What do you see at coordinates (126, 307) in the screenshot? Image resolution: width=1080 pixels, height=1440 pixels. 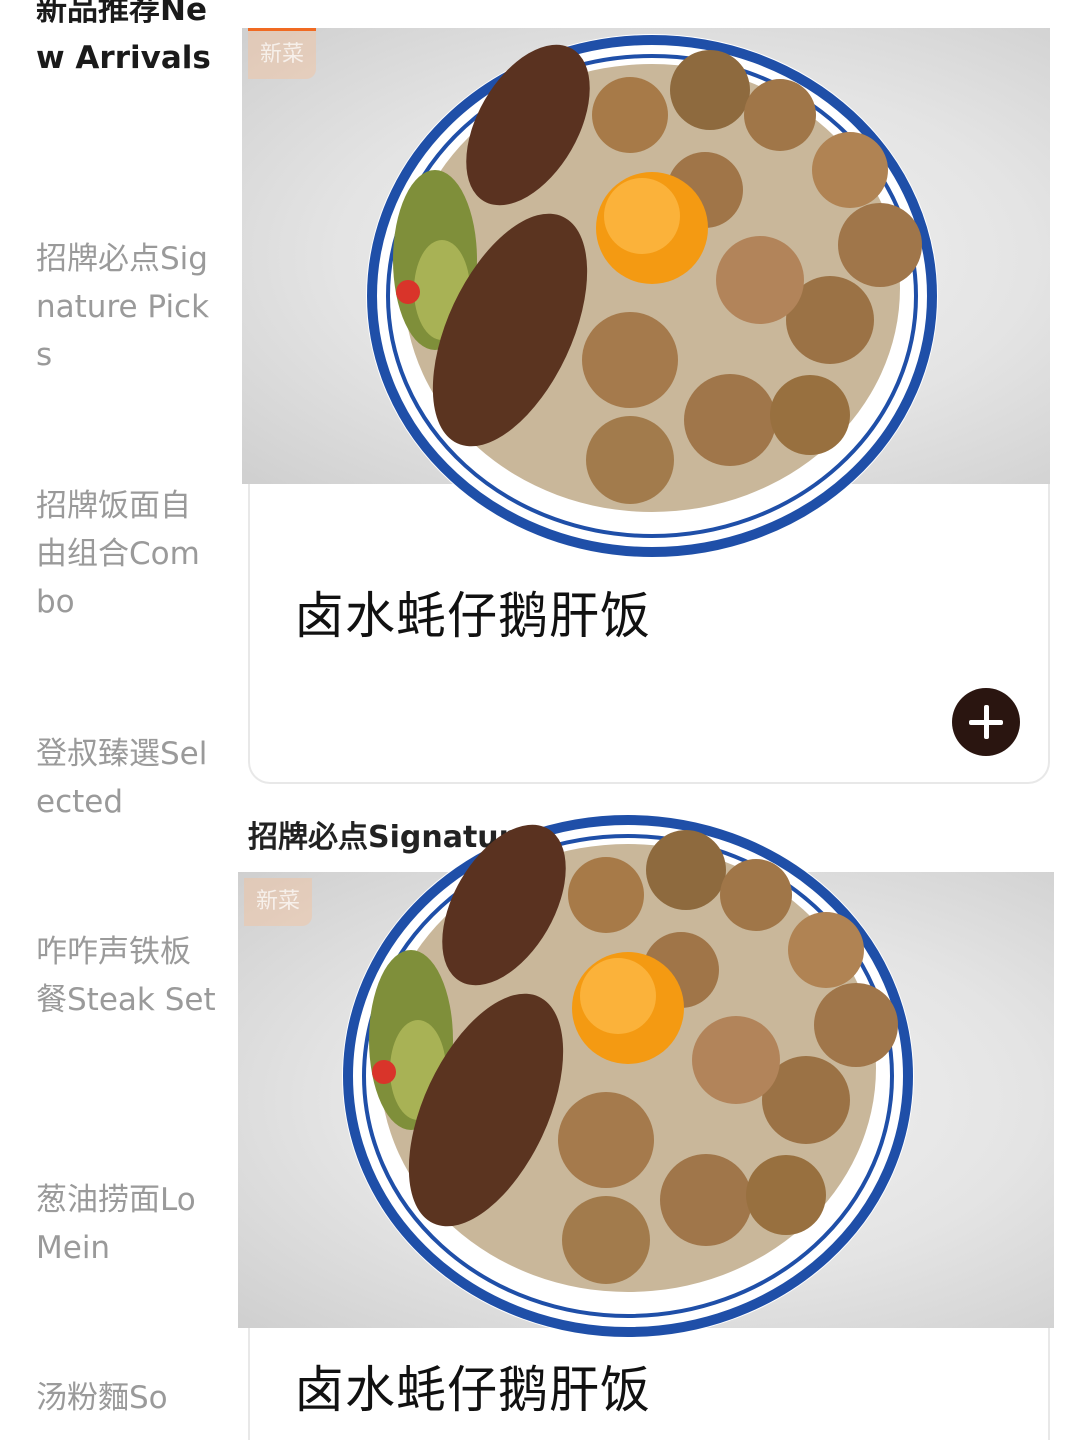 I see `sidebar-item-signature-picks: 招牌必点Signature Picks` at bounding box center [126, 307].